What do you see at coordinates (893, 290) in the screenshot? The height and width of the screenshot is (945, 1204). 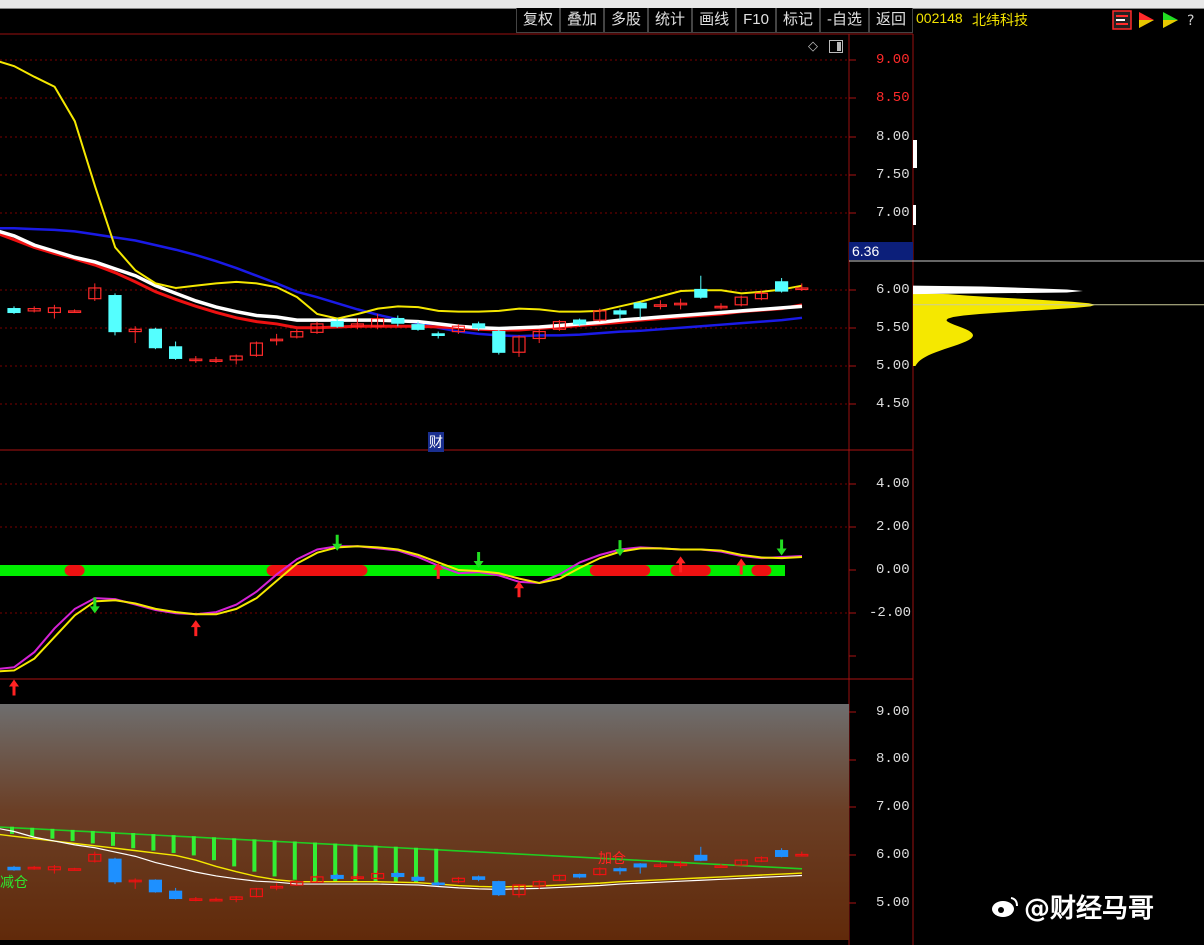 I see `y-tick-label: 6.00` at bounding box center [893, 290].